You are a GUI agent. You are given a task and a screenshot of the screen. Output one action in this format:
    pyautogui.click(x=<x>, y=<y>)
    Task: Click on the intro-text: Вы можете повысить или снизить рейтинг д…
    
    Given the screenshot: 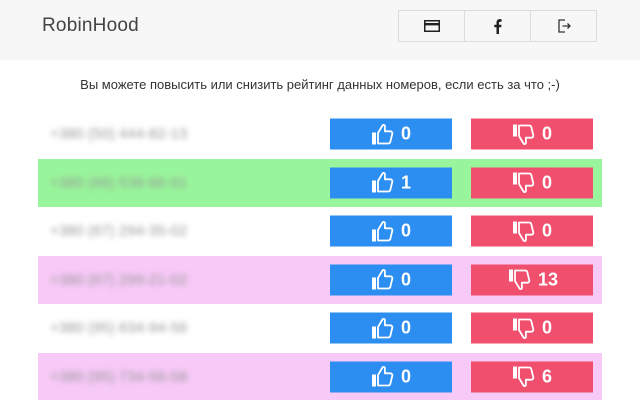 What is the action you would take?
    pyautogui.click(x=320, y=84)
    